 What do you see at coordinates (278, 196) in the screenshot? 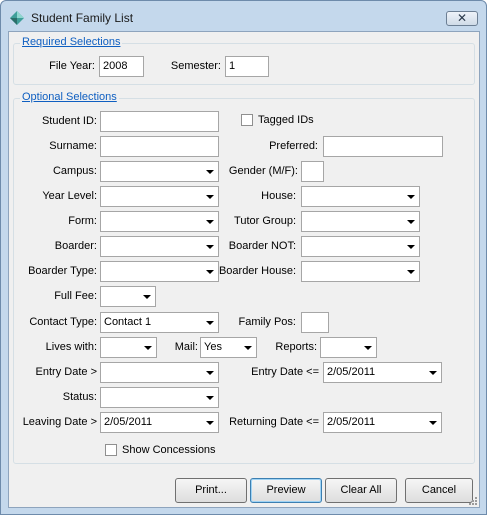
I see `house-label: House:` at bounding box center [278, 196].